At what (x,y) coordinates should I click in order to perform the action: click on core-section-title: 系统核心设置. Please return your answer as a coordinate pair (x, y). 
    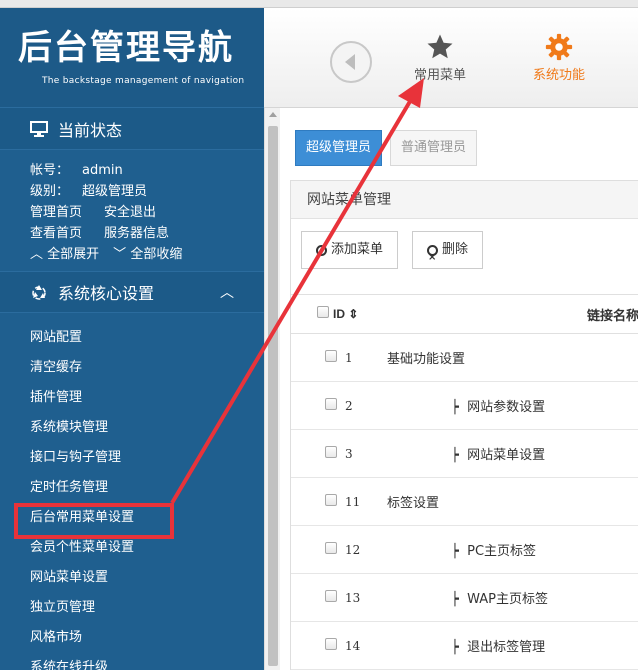
    Looking at the image, I should click on (106, 293).